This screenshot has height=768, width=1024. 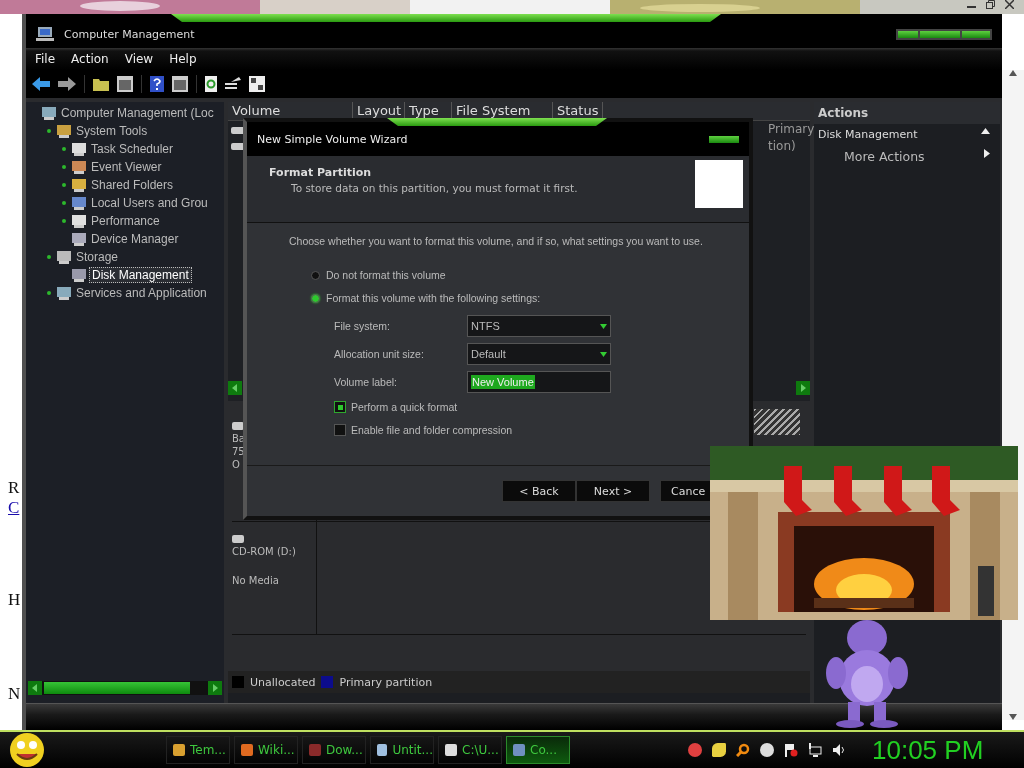 I want to click on tree-item: Storage, so click(x=97, y=257).